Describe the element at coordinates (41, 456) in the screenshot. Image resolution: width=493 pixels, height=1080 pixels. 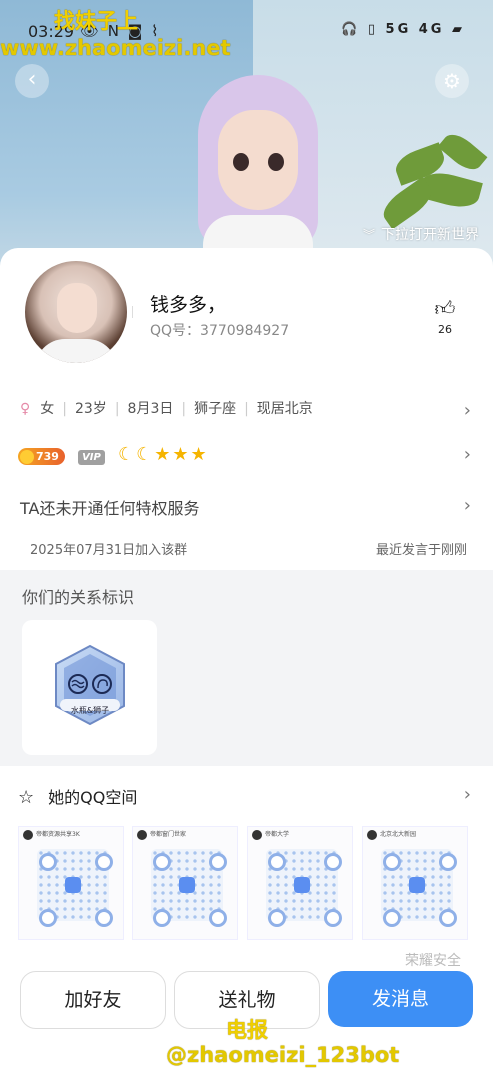
I see `level-badge: 739` at that location.